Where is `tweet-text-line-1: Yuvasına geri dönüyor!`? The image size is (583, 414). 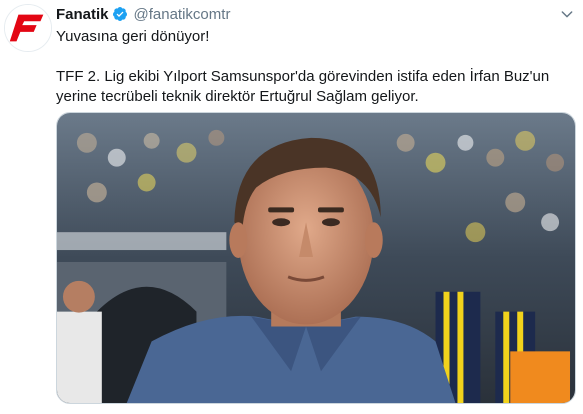 tweet-text-line-1: Yuvasına geri dönüyor! is located at coordinates (133, 36).